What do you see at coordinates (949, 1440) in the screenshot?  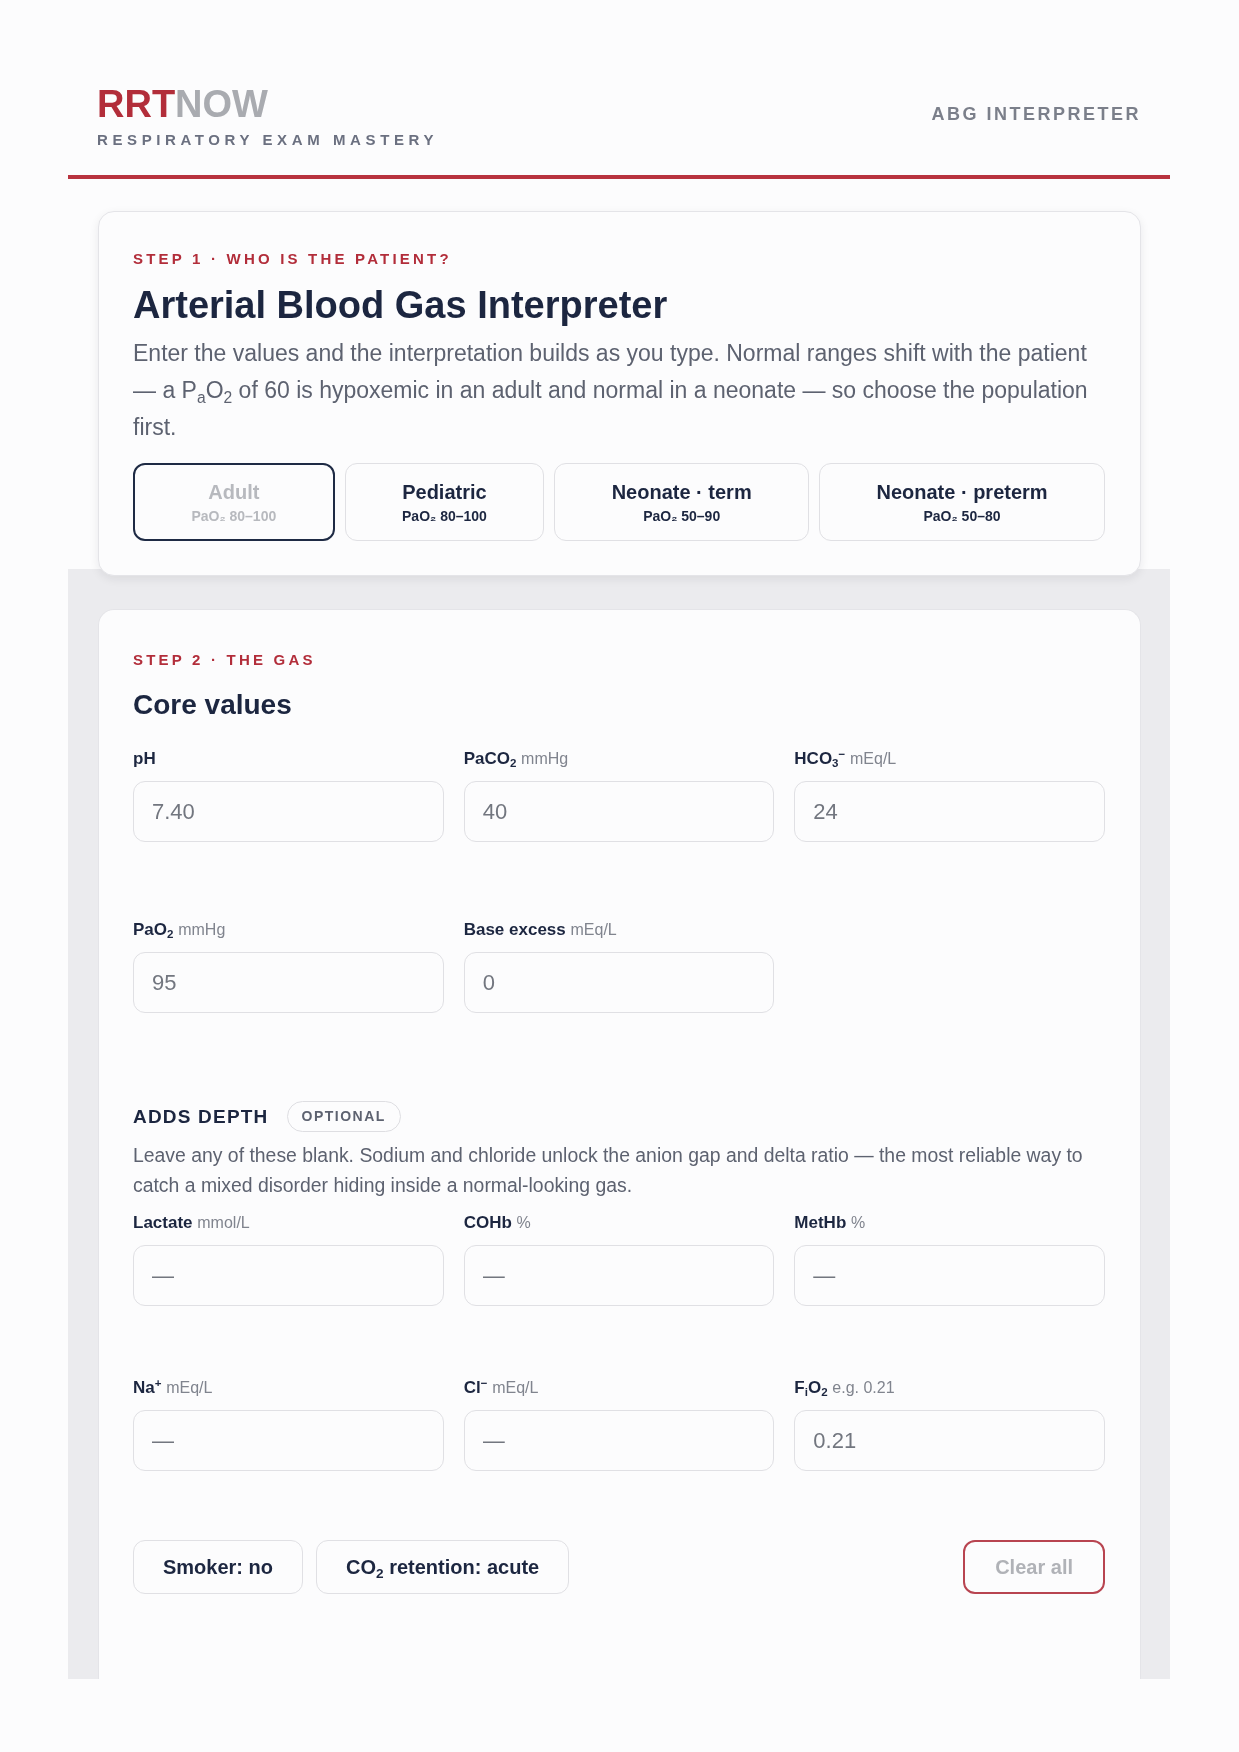 I see `input-field: 0.21` at bounding box center [949, 1440].